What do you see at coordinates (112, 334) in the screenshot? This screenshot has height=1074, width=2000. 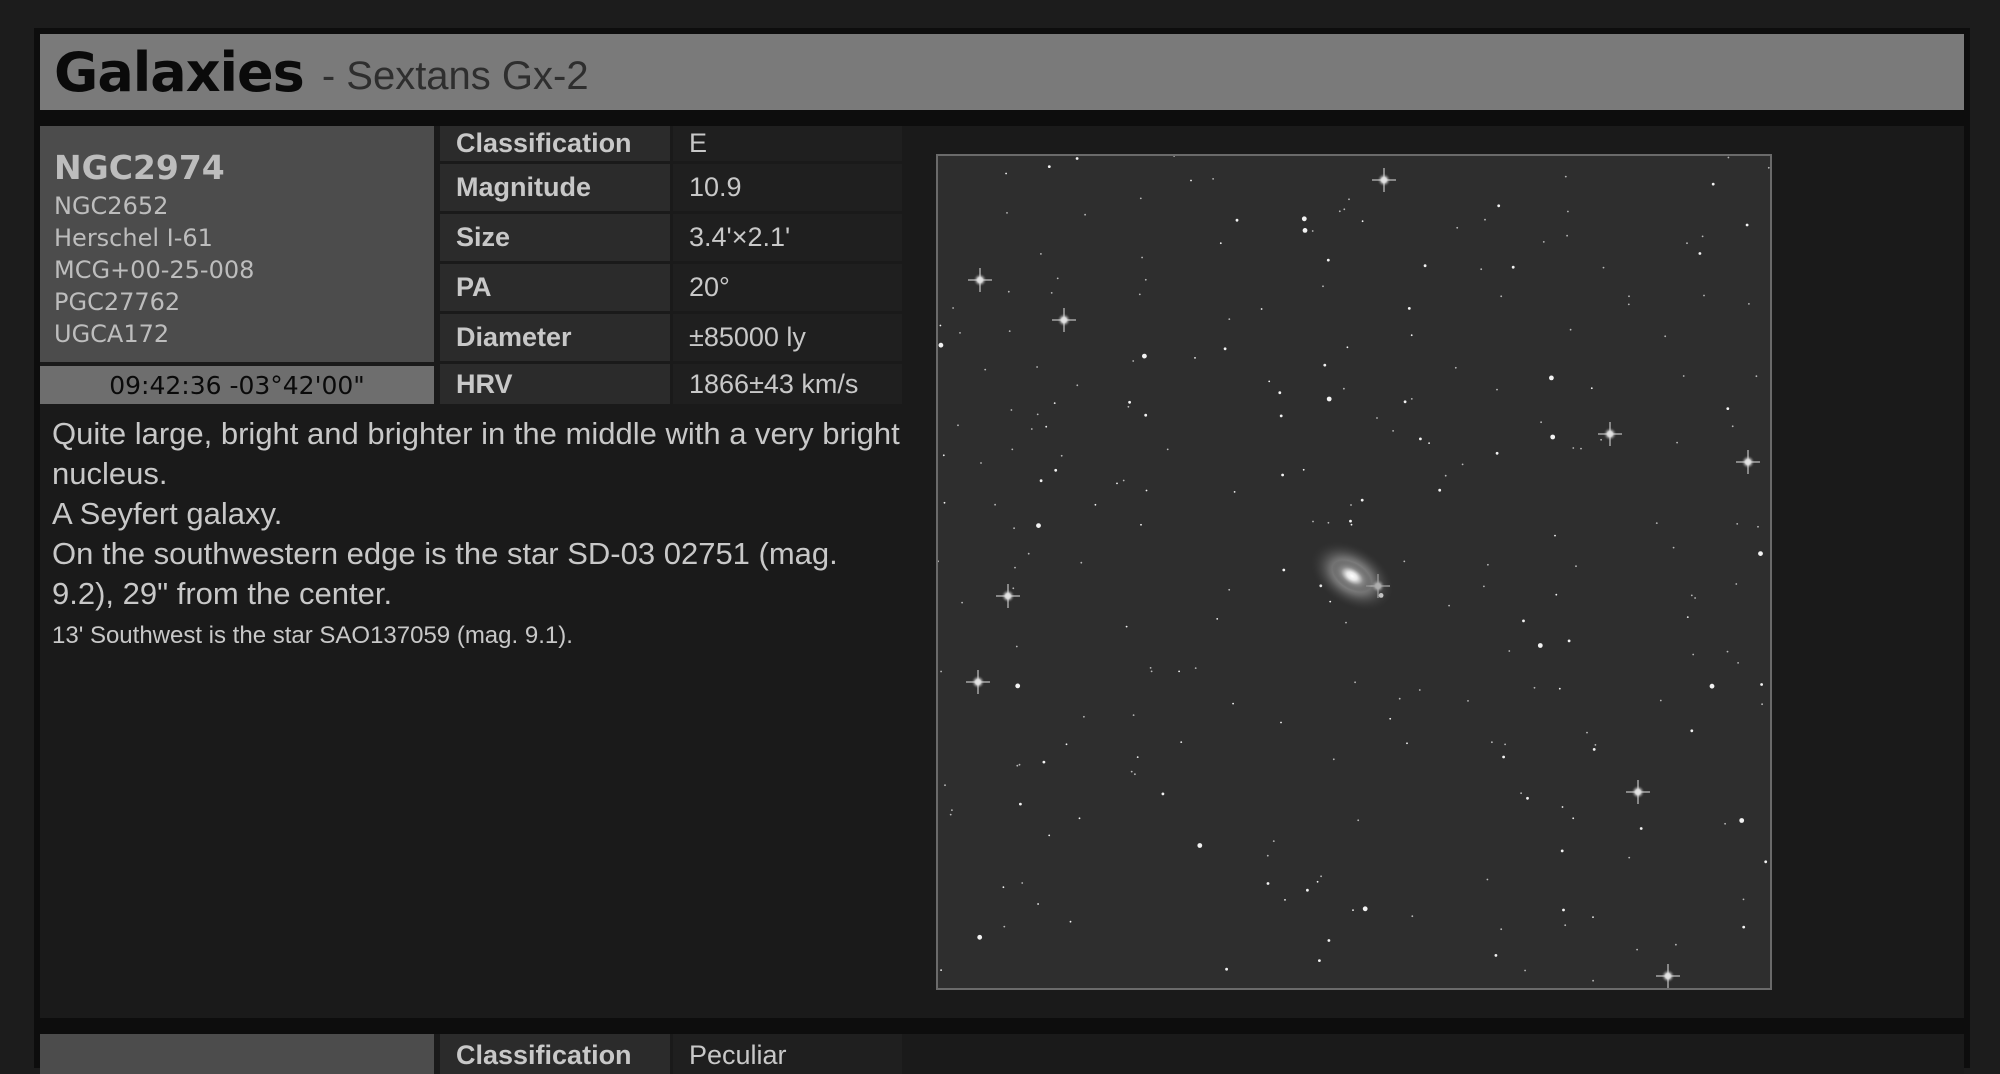 I see `alias-item: UGCA172` at bounding box center [112, 334].